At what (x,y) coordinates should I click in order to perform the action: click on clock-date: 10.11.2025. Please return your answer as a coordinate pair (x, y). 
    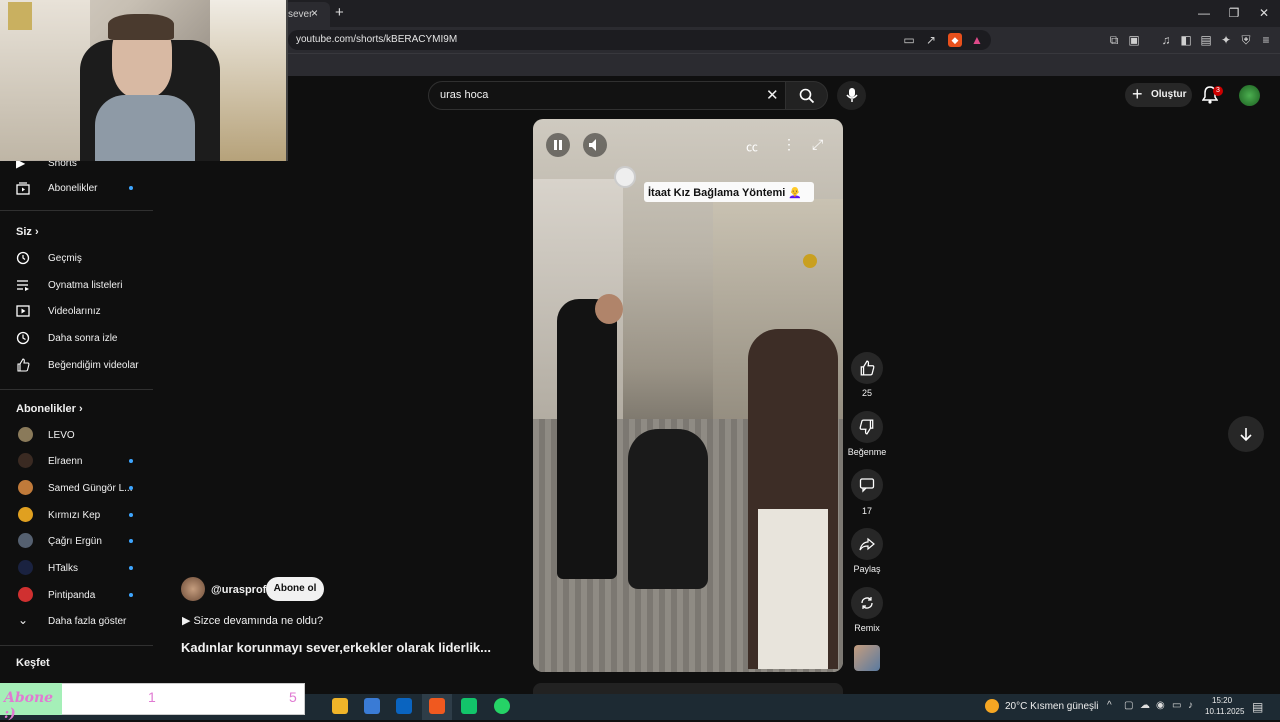
    Looking at the image, I should click on (1224, 711).